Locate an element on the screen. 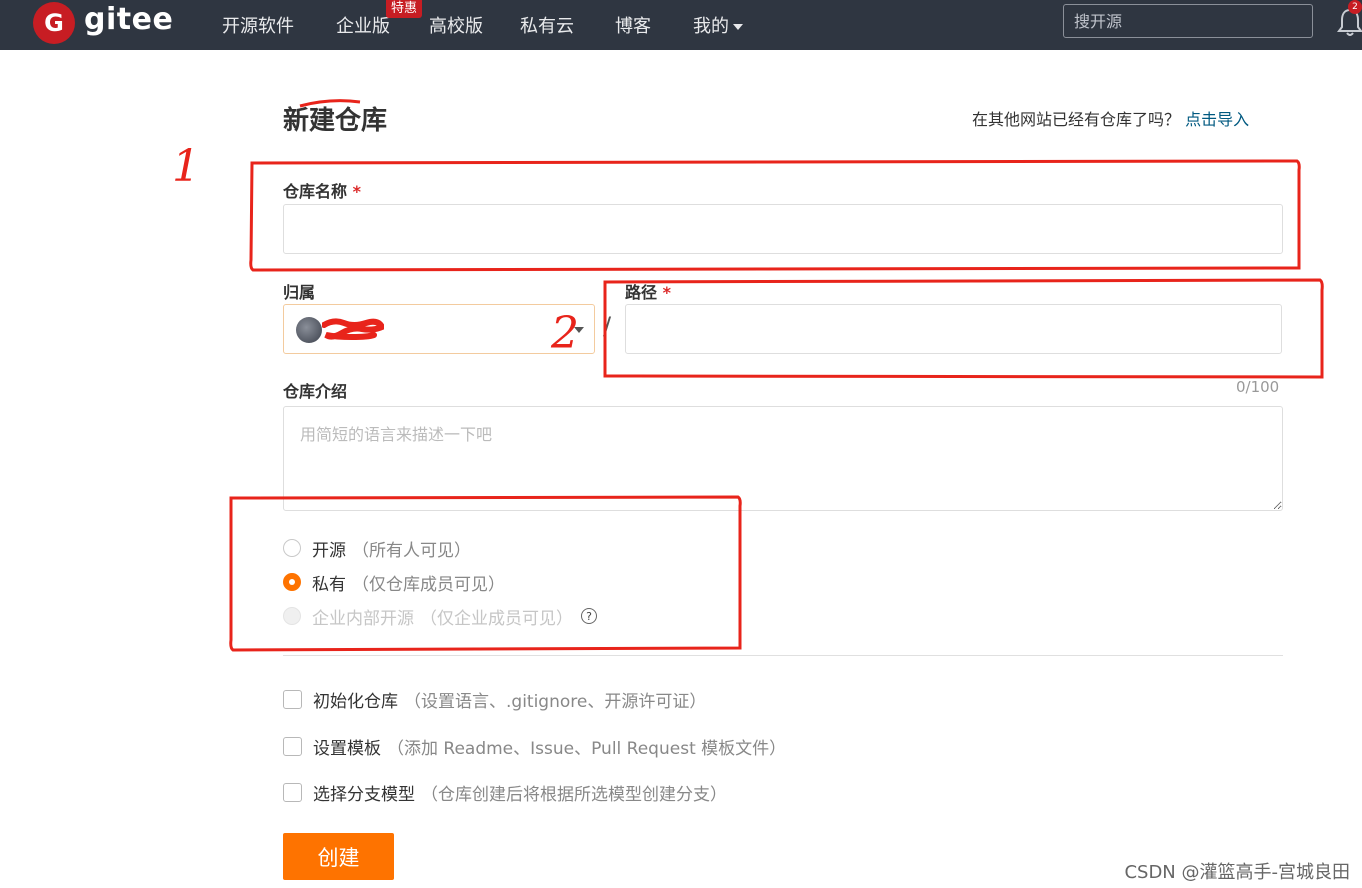 Image resolution: width=1362 pixels, height=888 pixels. radio-hint: （仅企业成员可见） is located at coordinates (496, 618).